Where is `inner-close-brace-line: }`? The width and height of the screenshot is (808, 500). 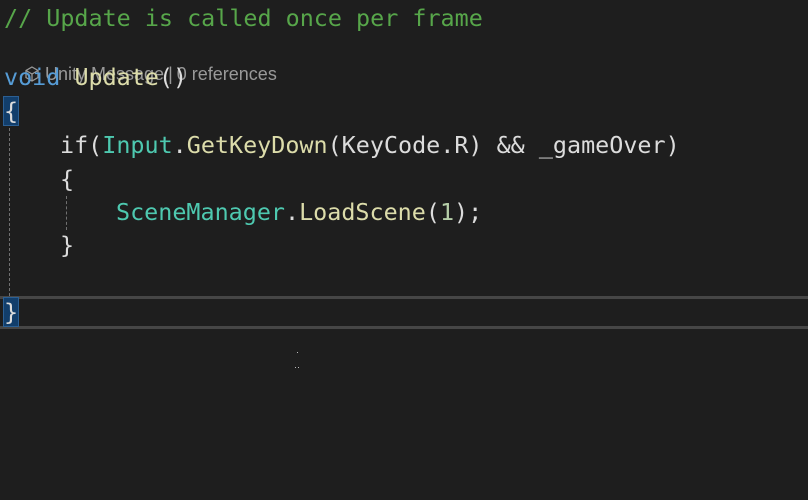
inner-close-brace-line: } is located at coordinates (67, 245).